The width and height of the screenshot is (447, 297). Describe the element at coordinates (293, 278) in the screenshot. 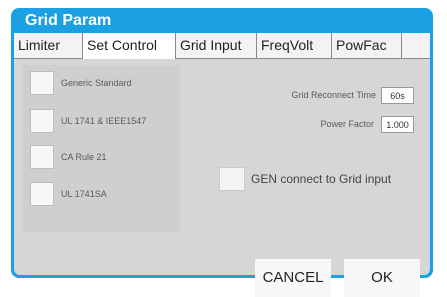

I see `cancel-button: CANCEL` at that location.